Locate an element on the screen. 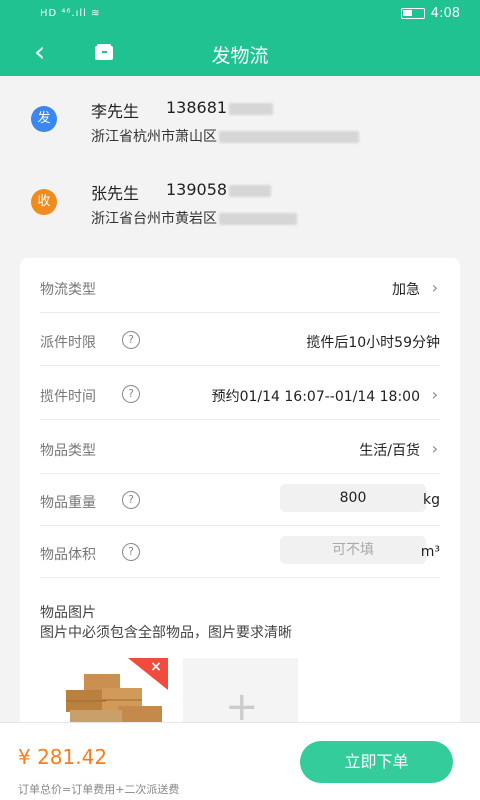 Image resolution: width=480 pixels, height=800 pixels. volume-unit: m³ is located at coordinates (430, 552).